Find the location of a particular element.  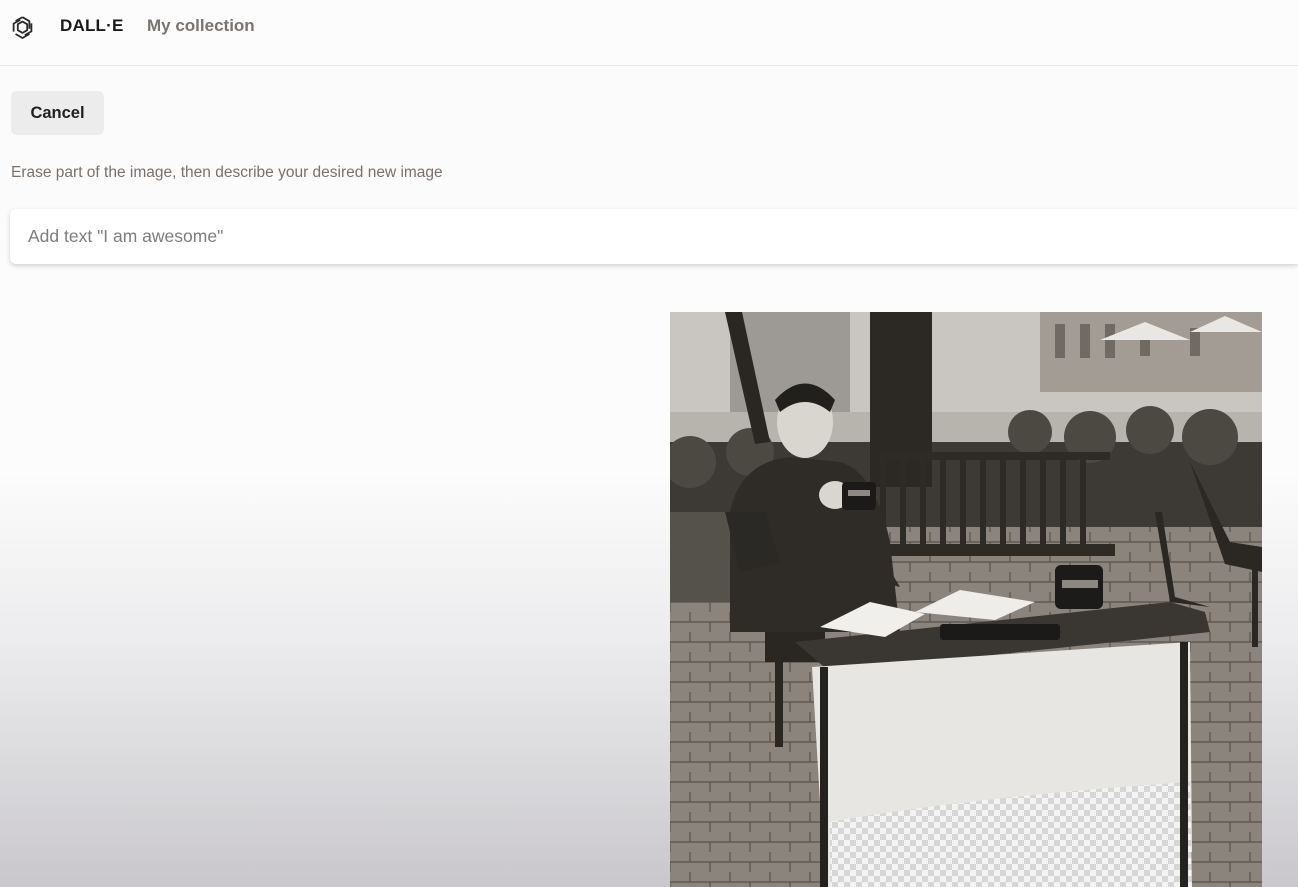

openai-logo-icon is located at coordinates (22, 27).